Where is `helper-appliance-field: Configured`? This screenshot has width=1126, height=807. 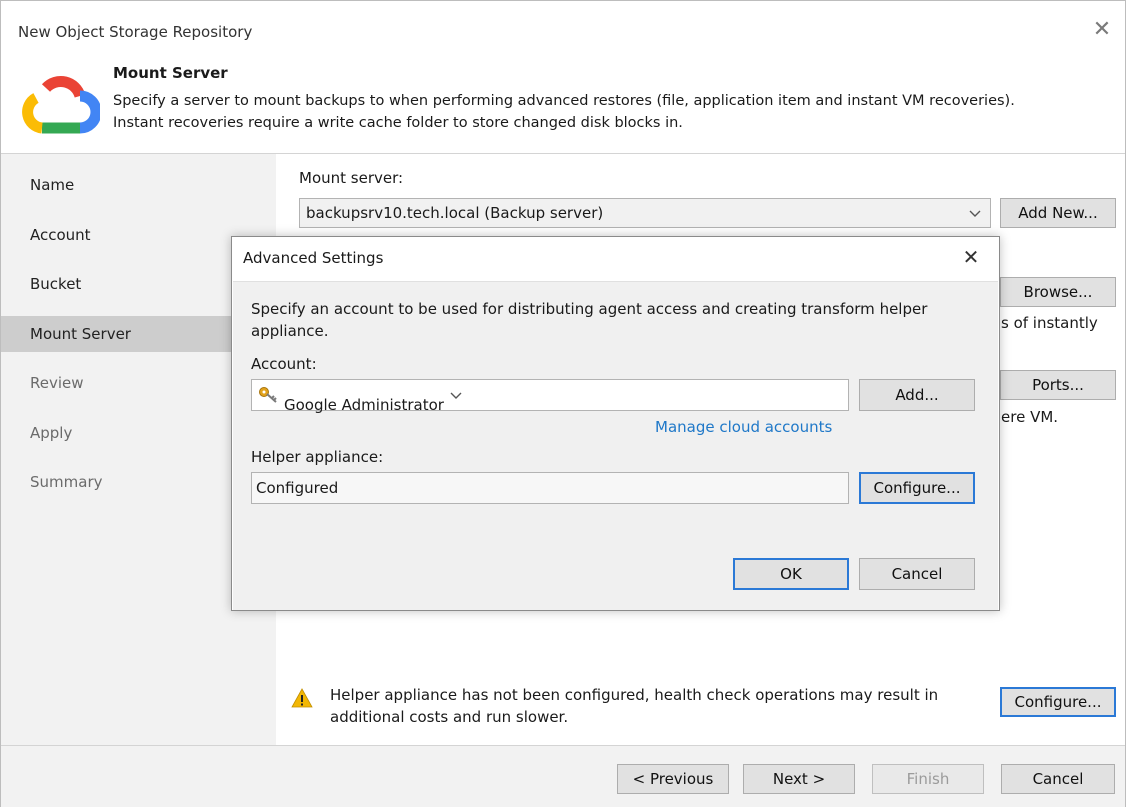
helper-appliance-field: Configured is located at coordinates (550, 488).